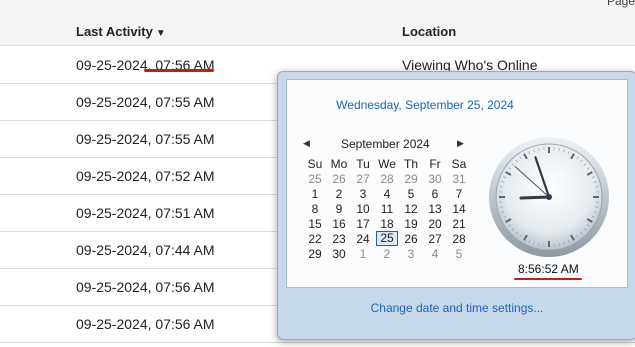 This screenshot has height=347, width=635. I want to click on analog-clock, so click(549, 197).